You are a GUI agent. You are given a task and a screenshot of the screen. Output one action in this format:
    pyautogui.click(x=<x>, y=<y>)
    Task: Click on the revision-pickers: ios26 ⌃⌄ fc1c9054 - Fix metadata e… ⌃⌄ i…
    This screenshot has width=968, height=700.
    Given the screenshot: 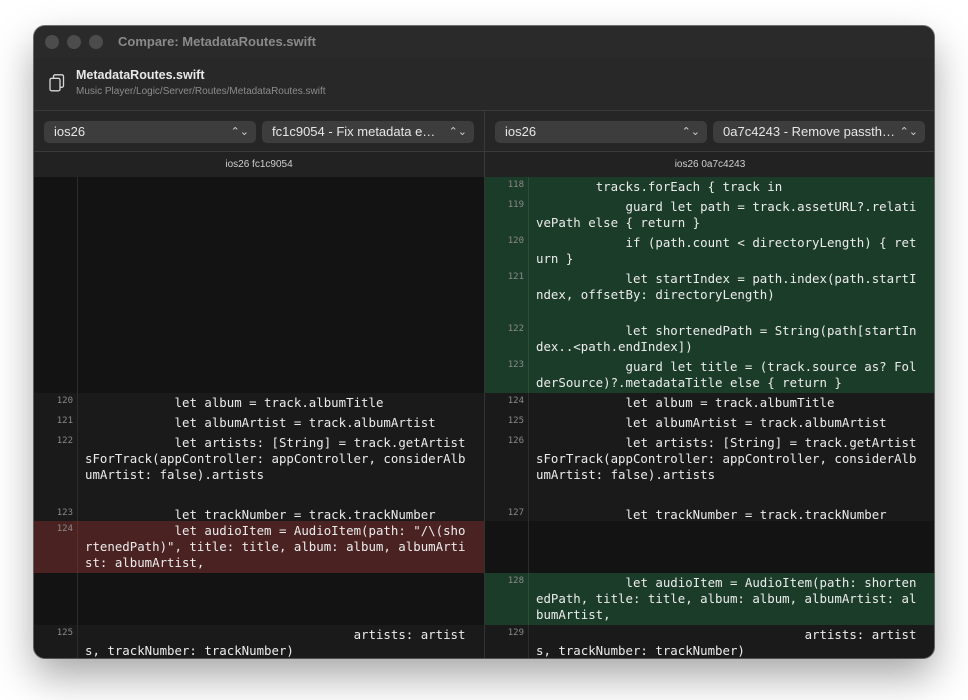 What is the action you would take?
    pyautogui.click(x=484, y=131)
    